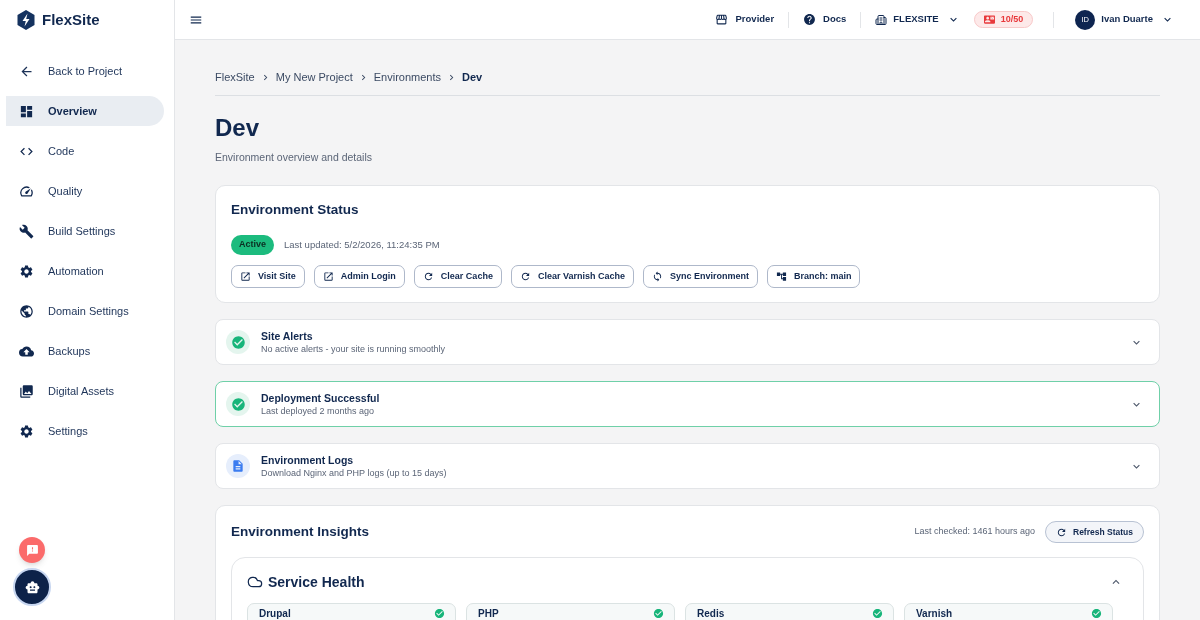 Image resolution: width=1200 pixels, height=620 pixels. Describe the element at coordinates (1003, 19) in the screenshot. I see `usage-badge: 10/50` at that location.